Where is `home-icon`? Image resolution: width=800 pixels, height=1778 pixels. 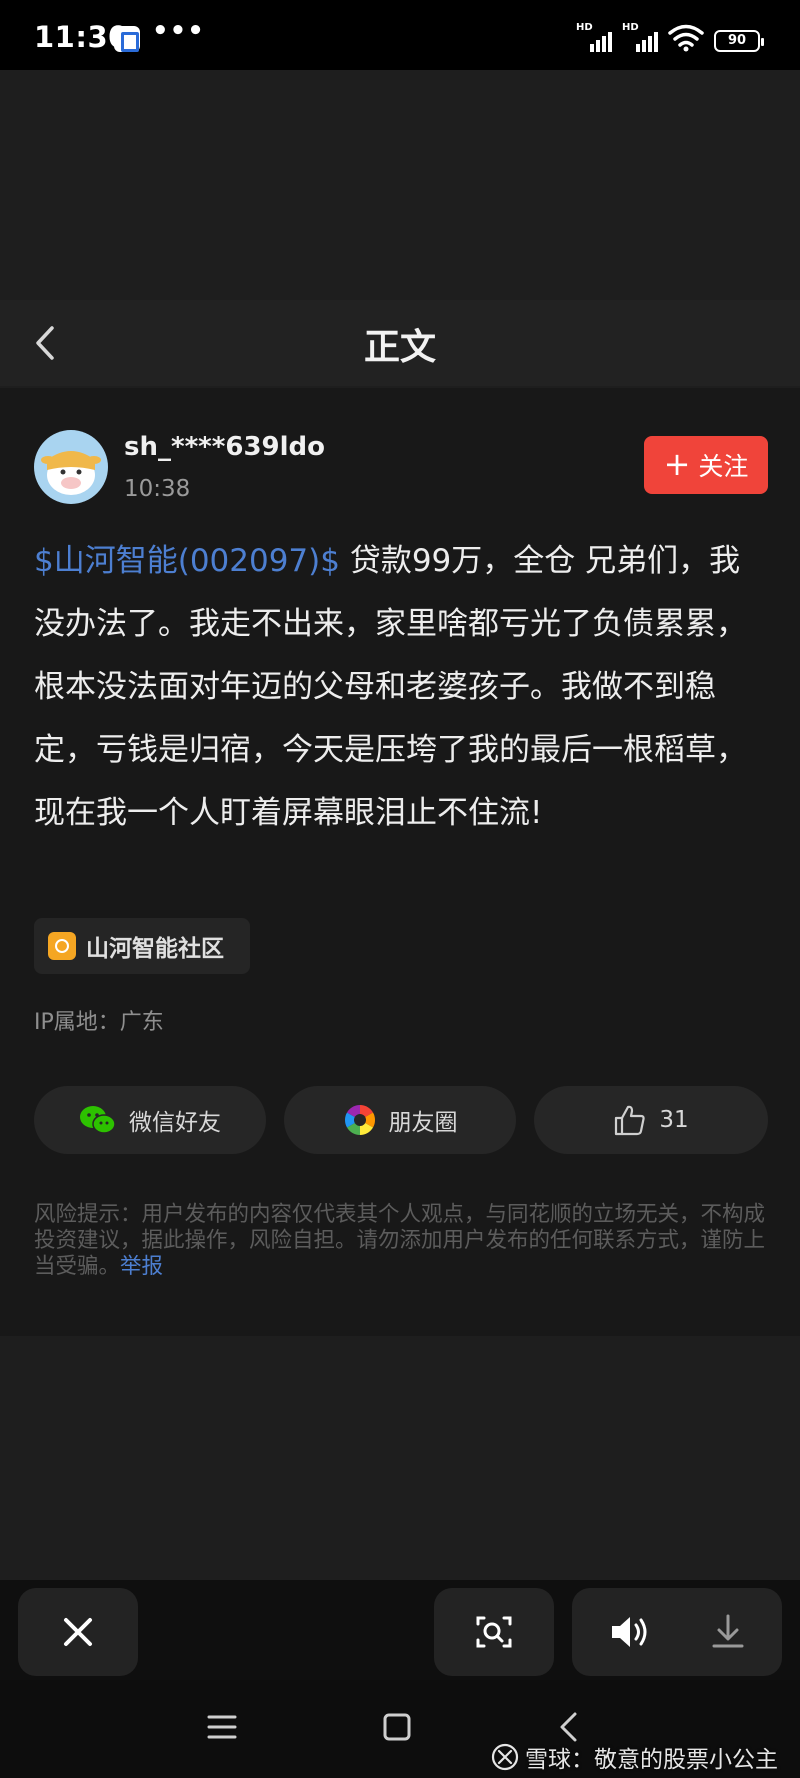
home-icon is located at coordinates (397, 1727).